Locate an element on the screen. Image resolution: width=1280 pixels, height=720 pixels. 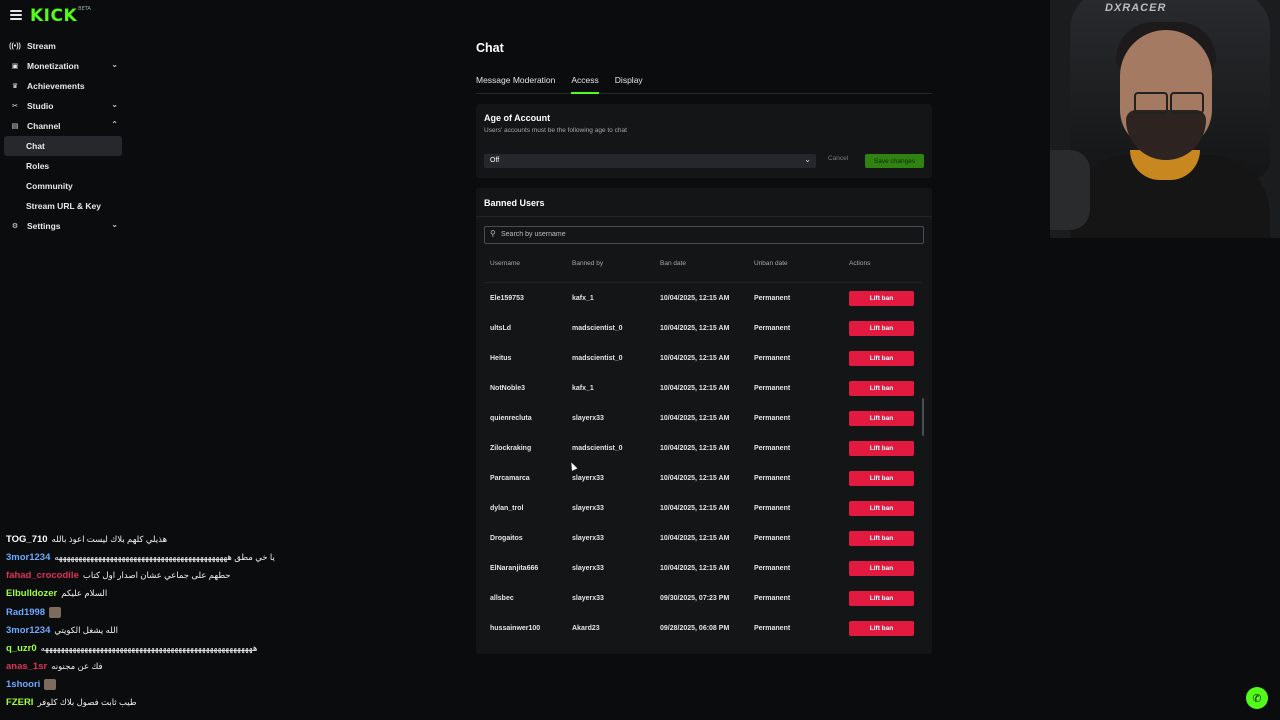
sidebar-item-community: Community is located at coordinates (63, 186).